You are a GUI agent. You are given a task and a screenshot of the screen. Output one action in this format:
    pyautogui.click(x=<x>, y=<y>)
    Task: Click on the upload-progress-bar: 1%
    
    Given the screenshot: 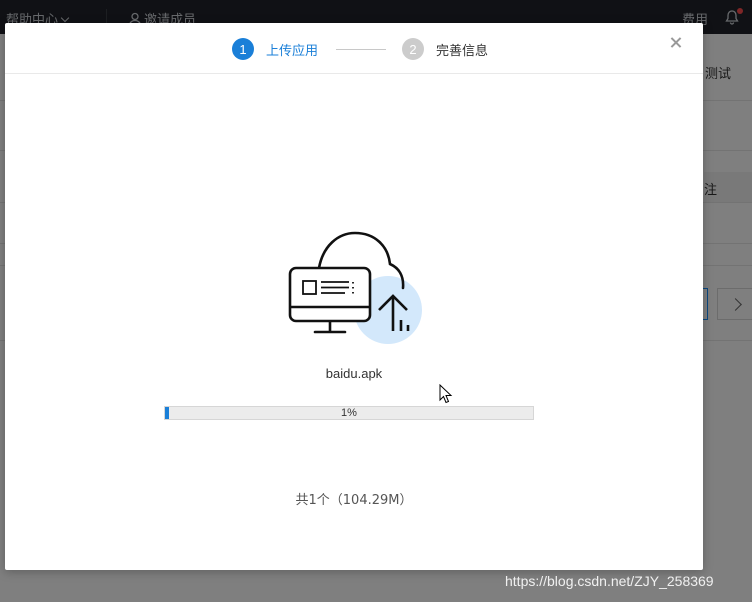 What is the action you would take?
    pyautogui.click(x=349, y=413)
    